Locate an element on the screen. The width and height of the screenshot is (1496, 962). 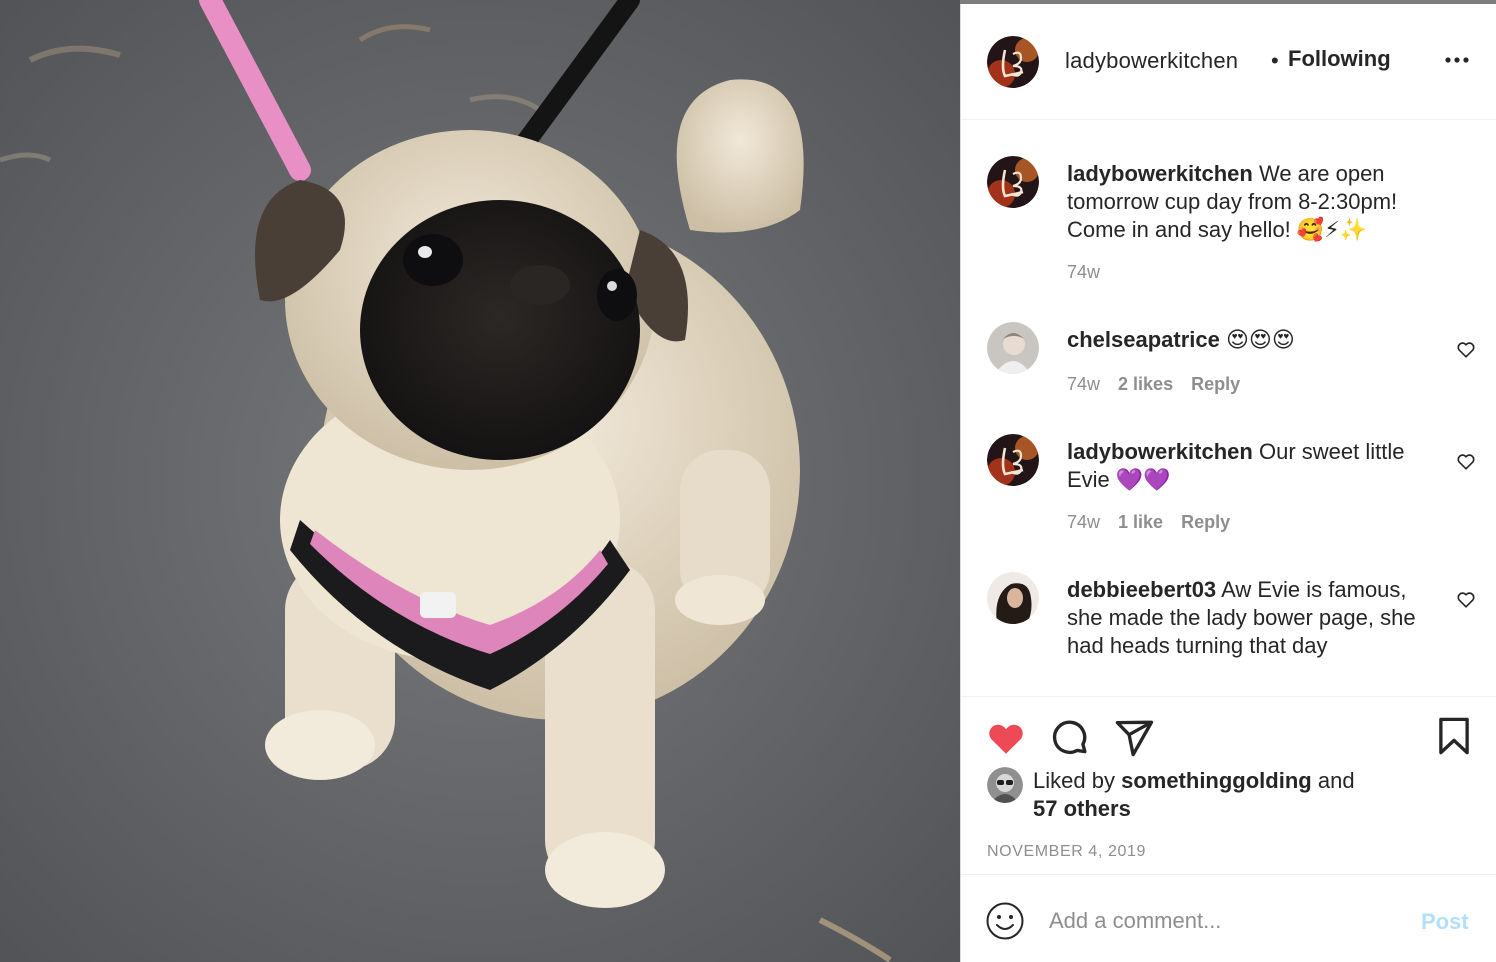
chelseapatrice-avatar is located at coordinates (1013, 348).